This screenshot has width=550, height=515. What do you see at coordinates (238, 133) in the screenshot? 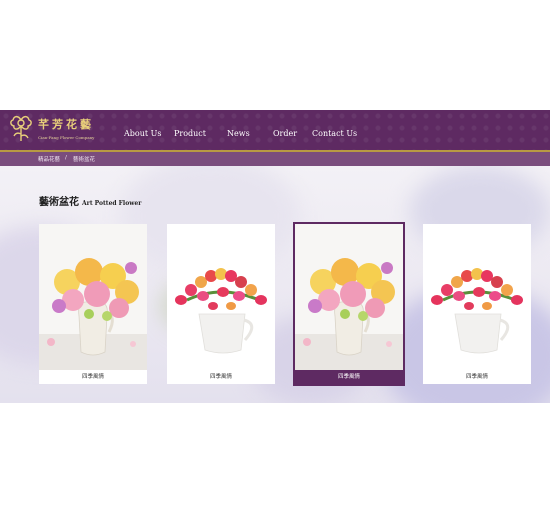
I see `nav-news: News` at bounding box center [238, 133].